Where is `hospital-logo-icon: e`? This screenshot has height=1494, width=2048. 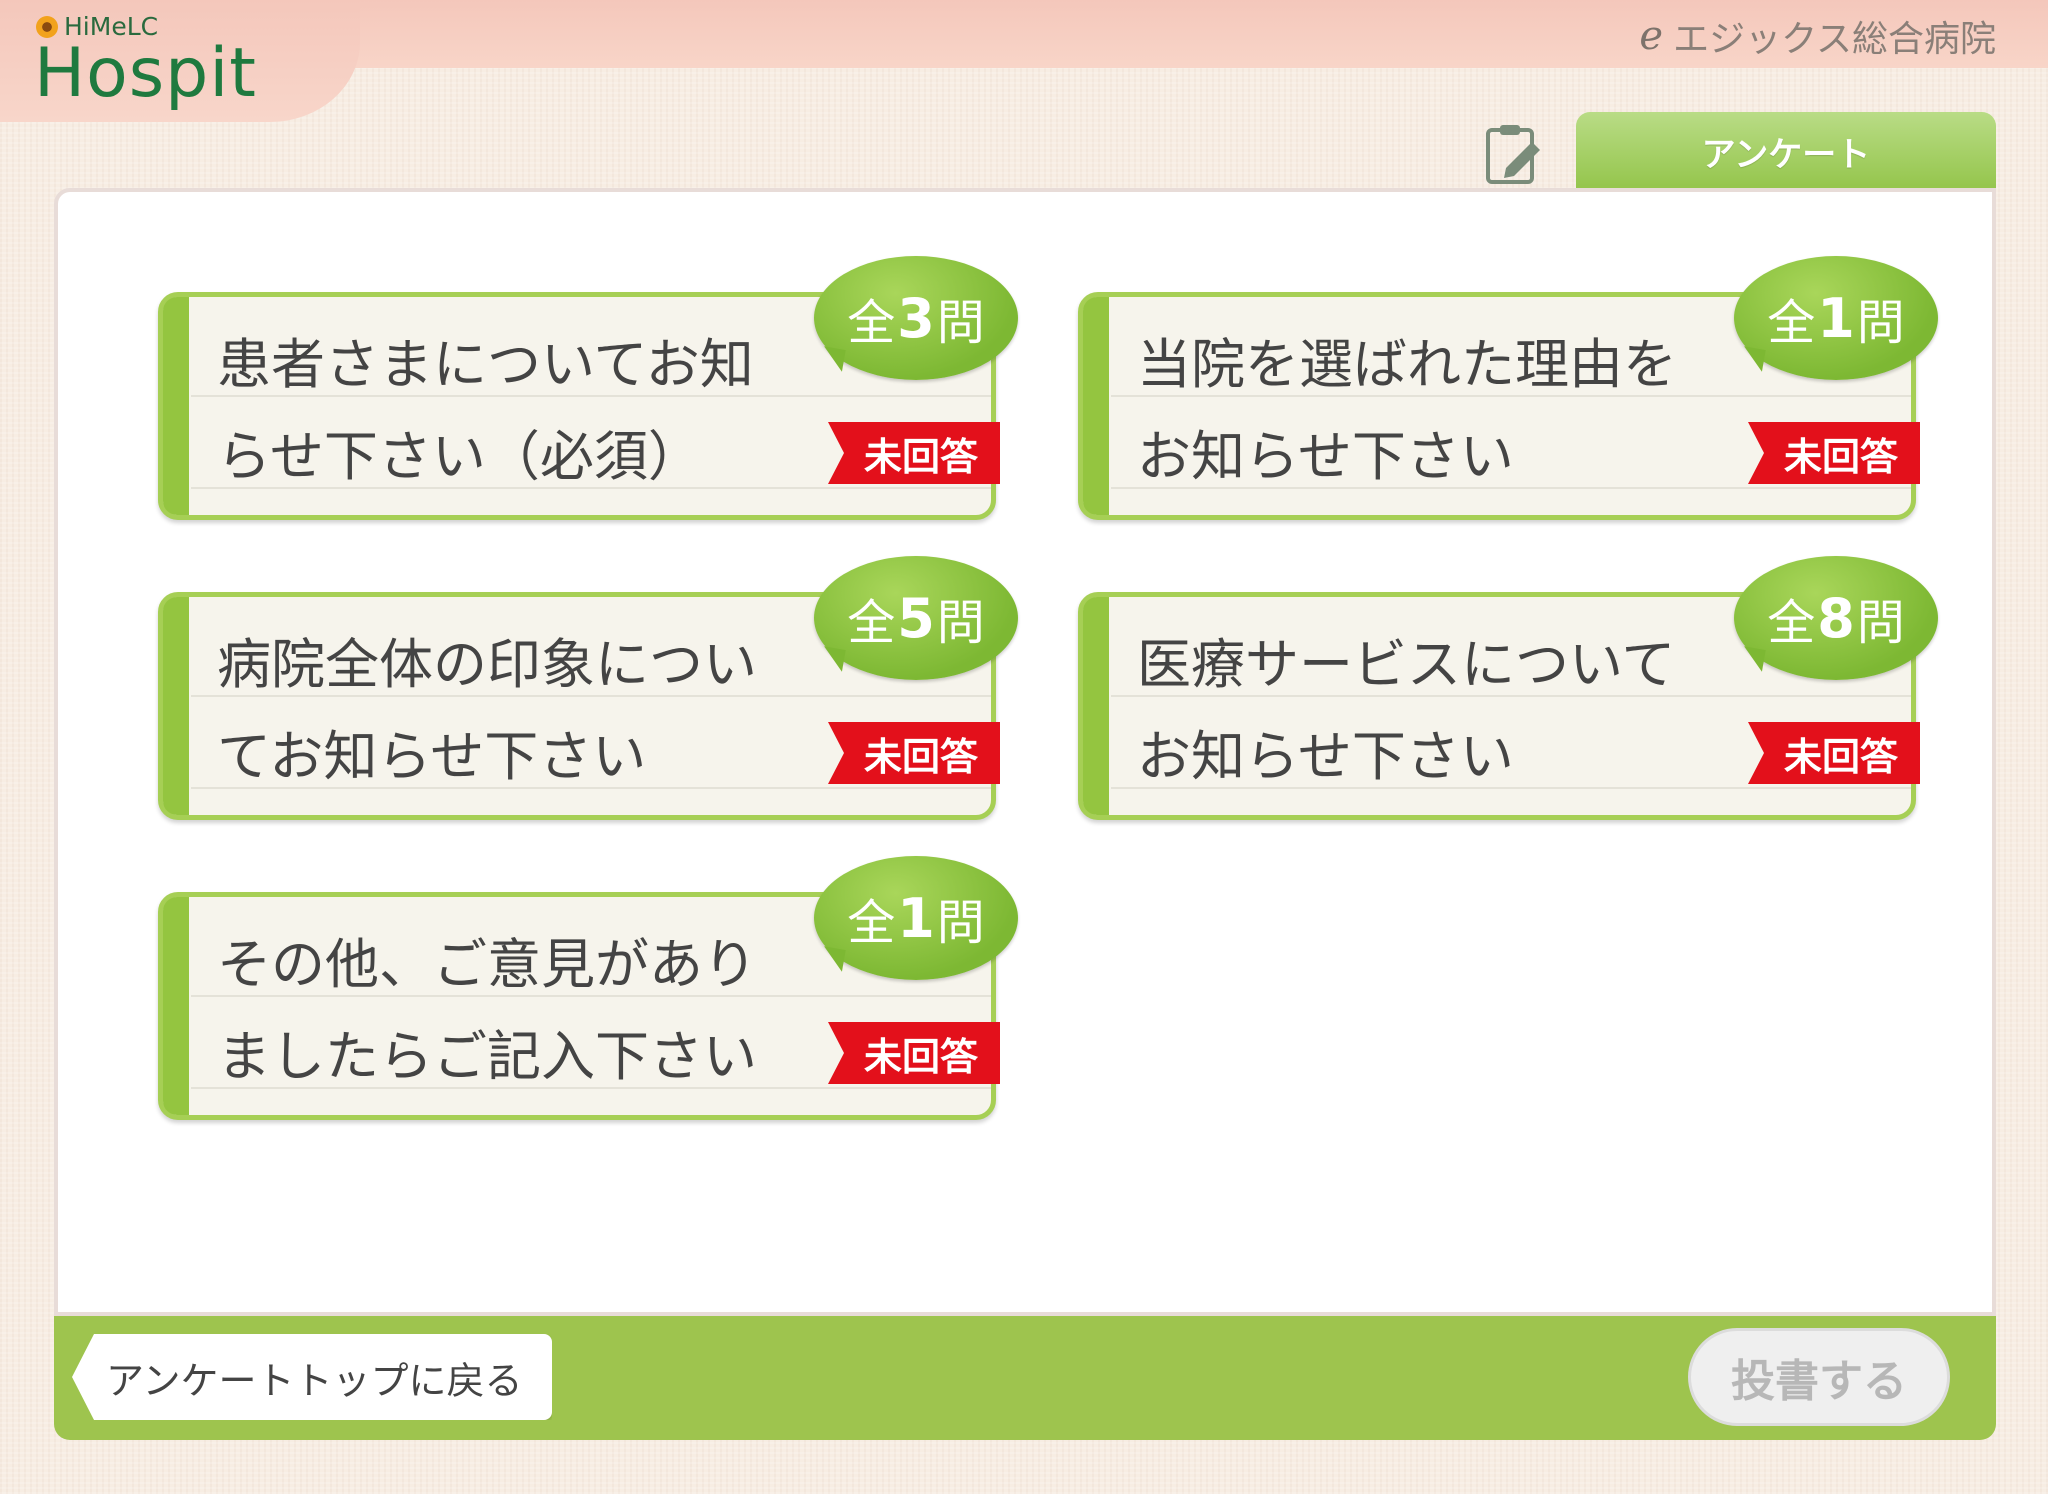 hospital-logo-icon: e is located at coordinates (1651, 36).